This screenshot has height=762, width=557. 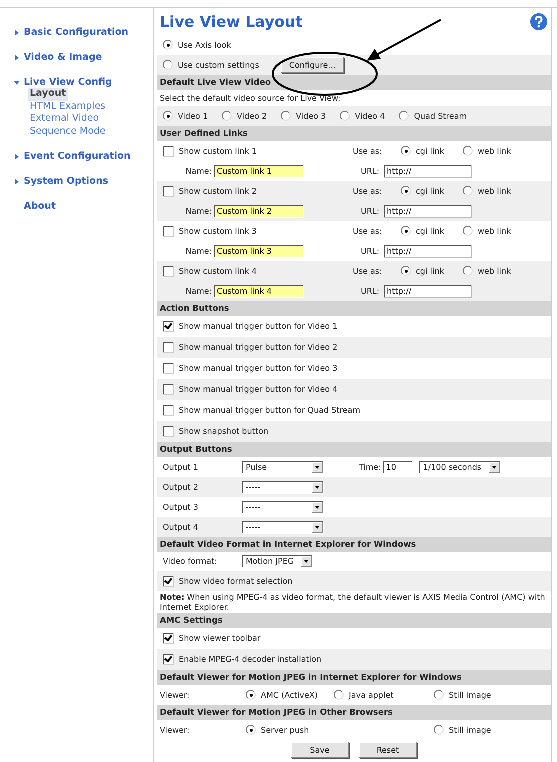 I want to click on name-field: Custom link 3, so click(x=259, y=251).